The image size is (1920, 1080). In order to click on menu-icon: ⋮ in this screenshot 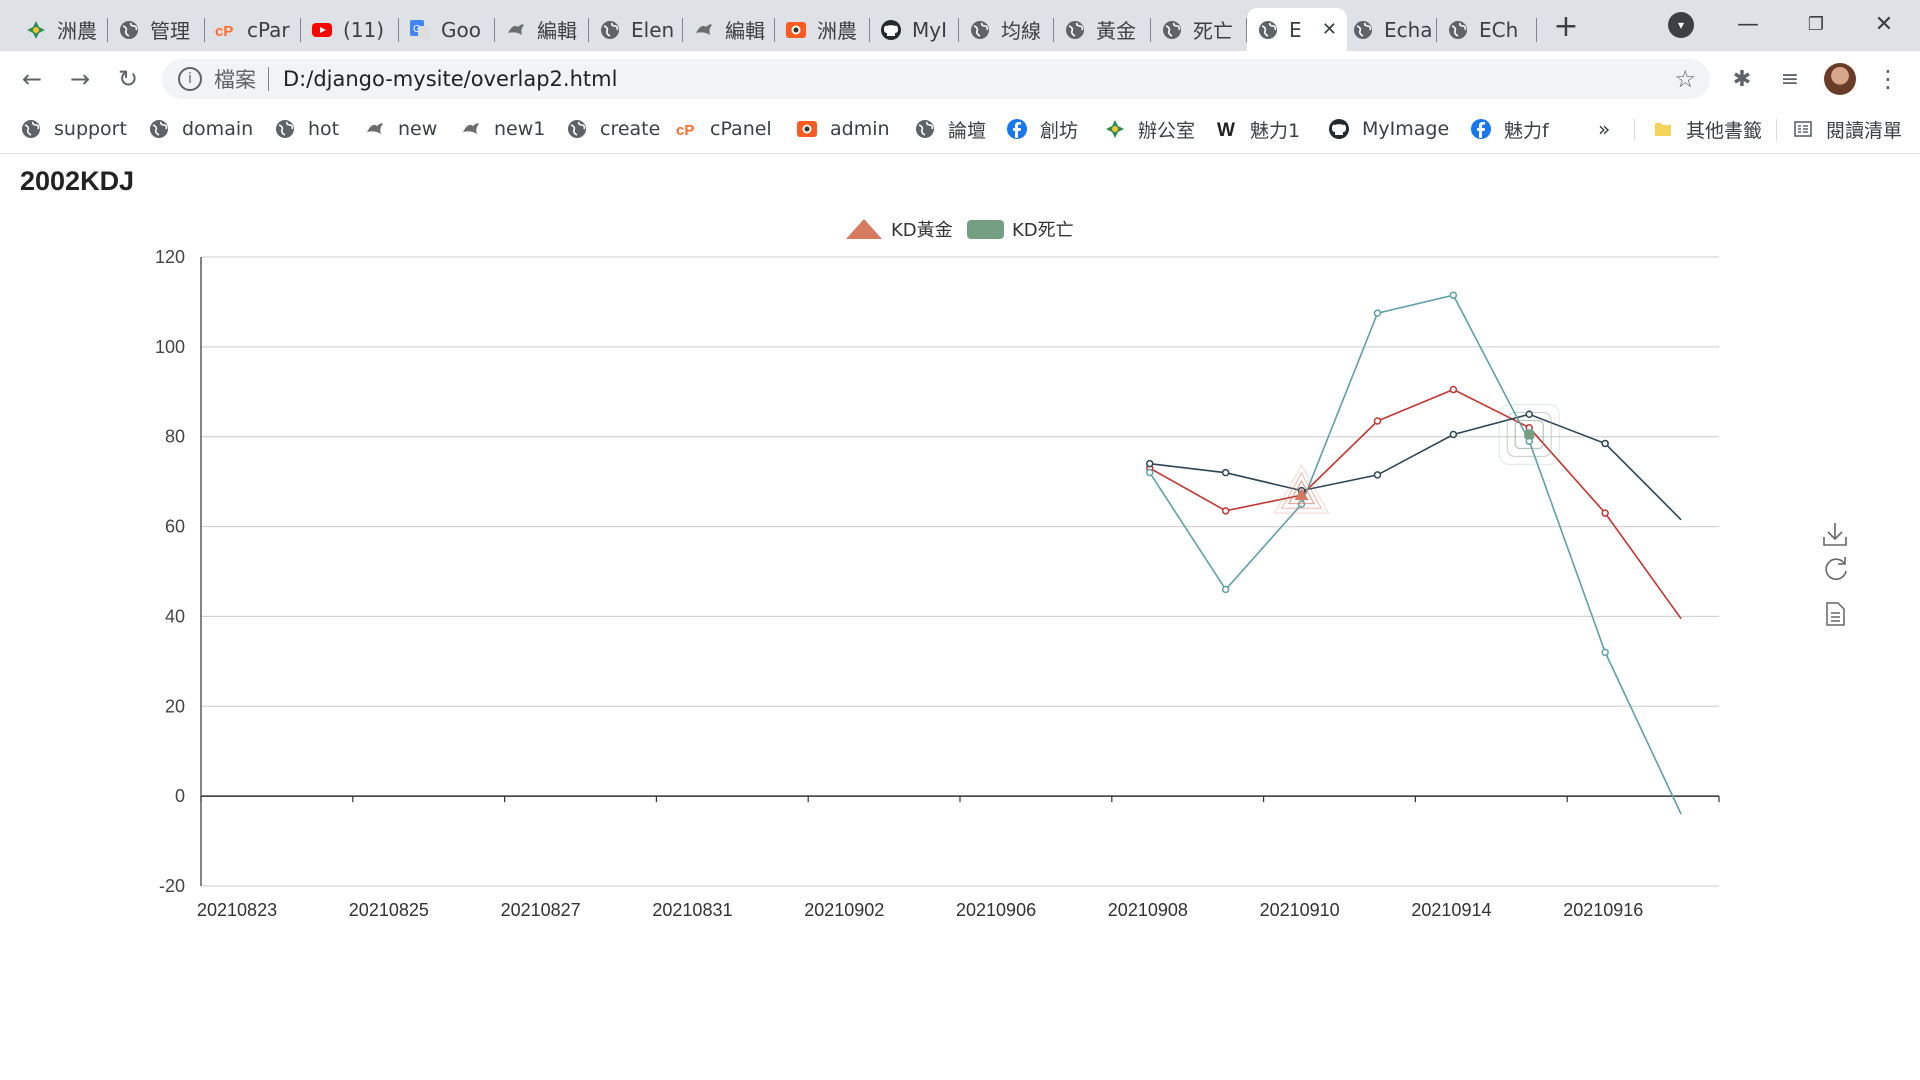, I will do `click(1888, 79)`.